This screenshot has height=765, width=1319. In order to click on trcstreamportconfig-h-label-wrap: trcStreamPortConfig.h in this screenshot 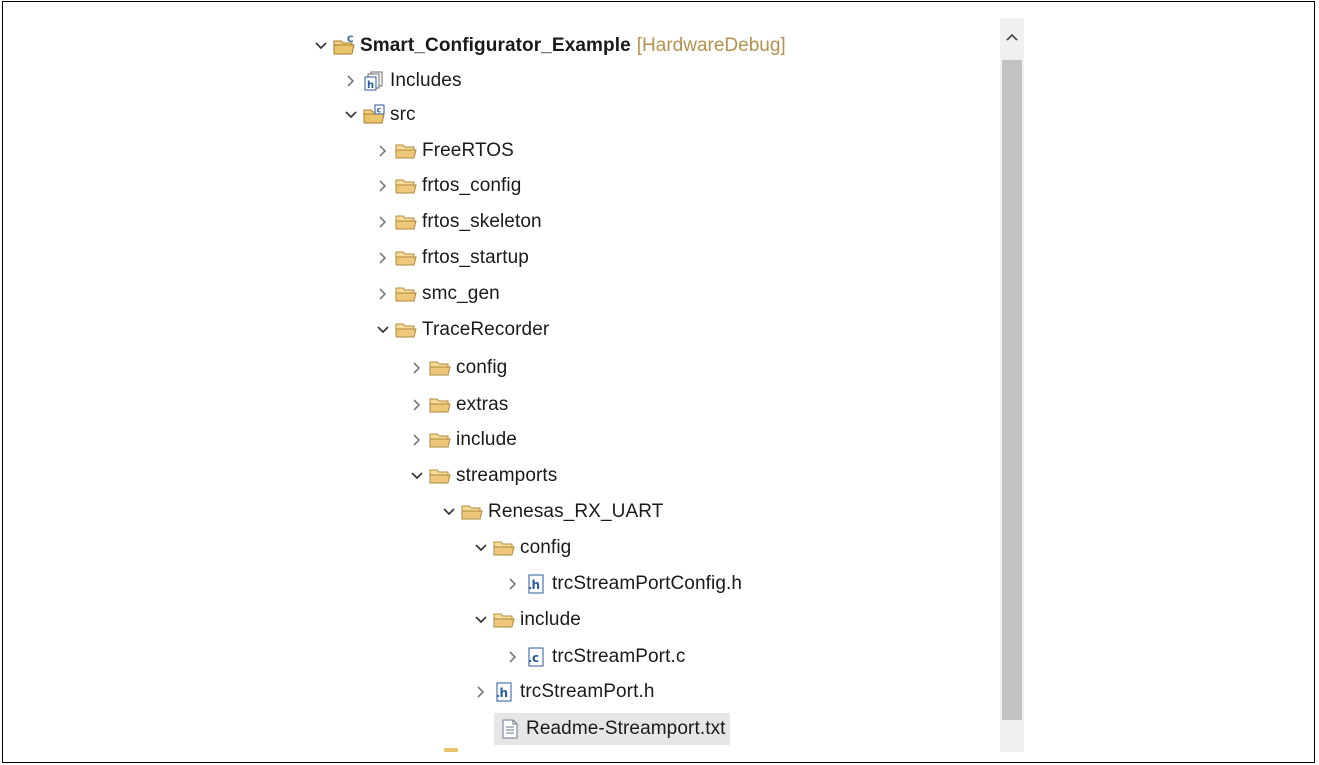, I will do `click(649, 584)`.